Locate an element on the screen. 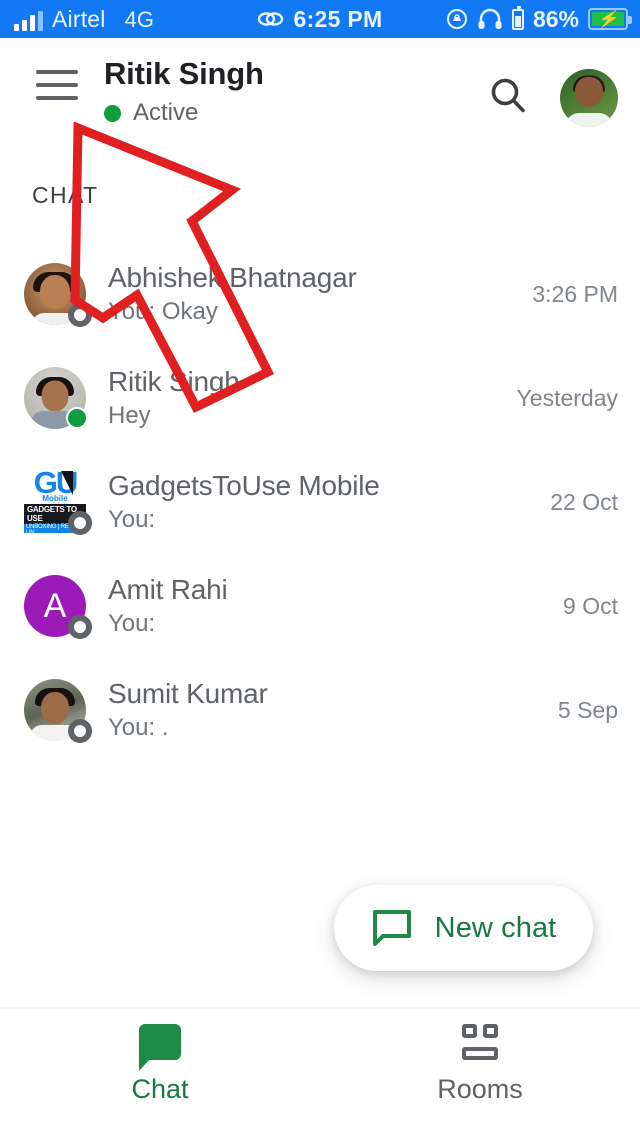  battery-icon is located at coordinates (517, 17).